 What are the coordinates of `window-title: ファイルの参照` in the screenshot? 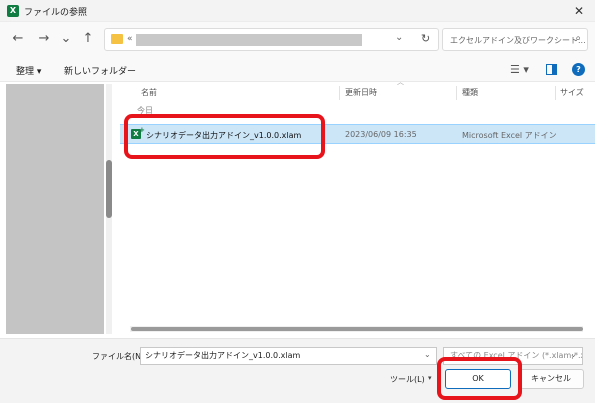 It's located at (56, 13).